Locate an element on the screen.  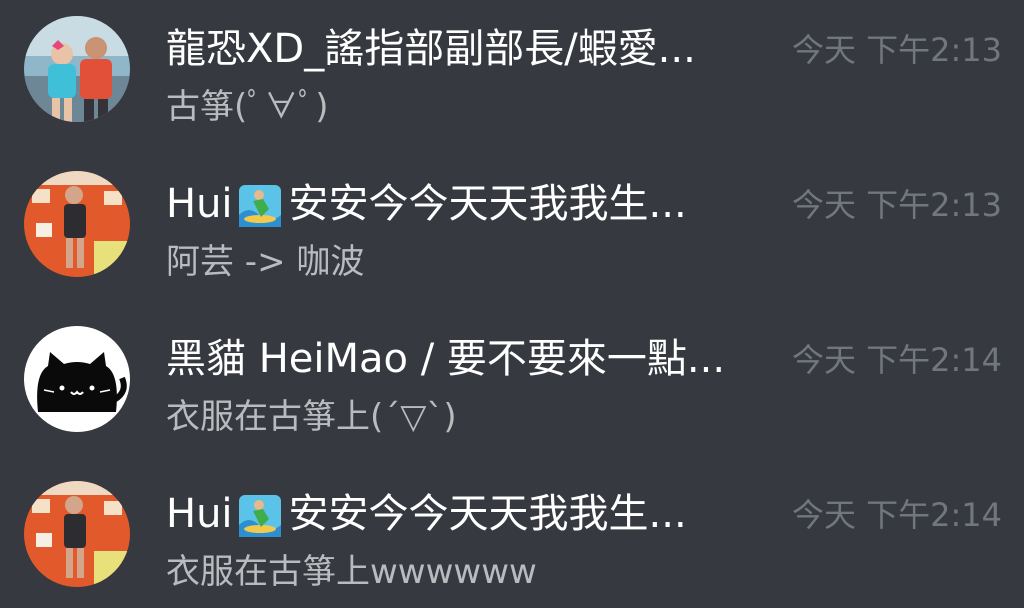
message-preview: 衣服在古箏上wwwwww is located at coordinates (351, 572).